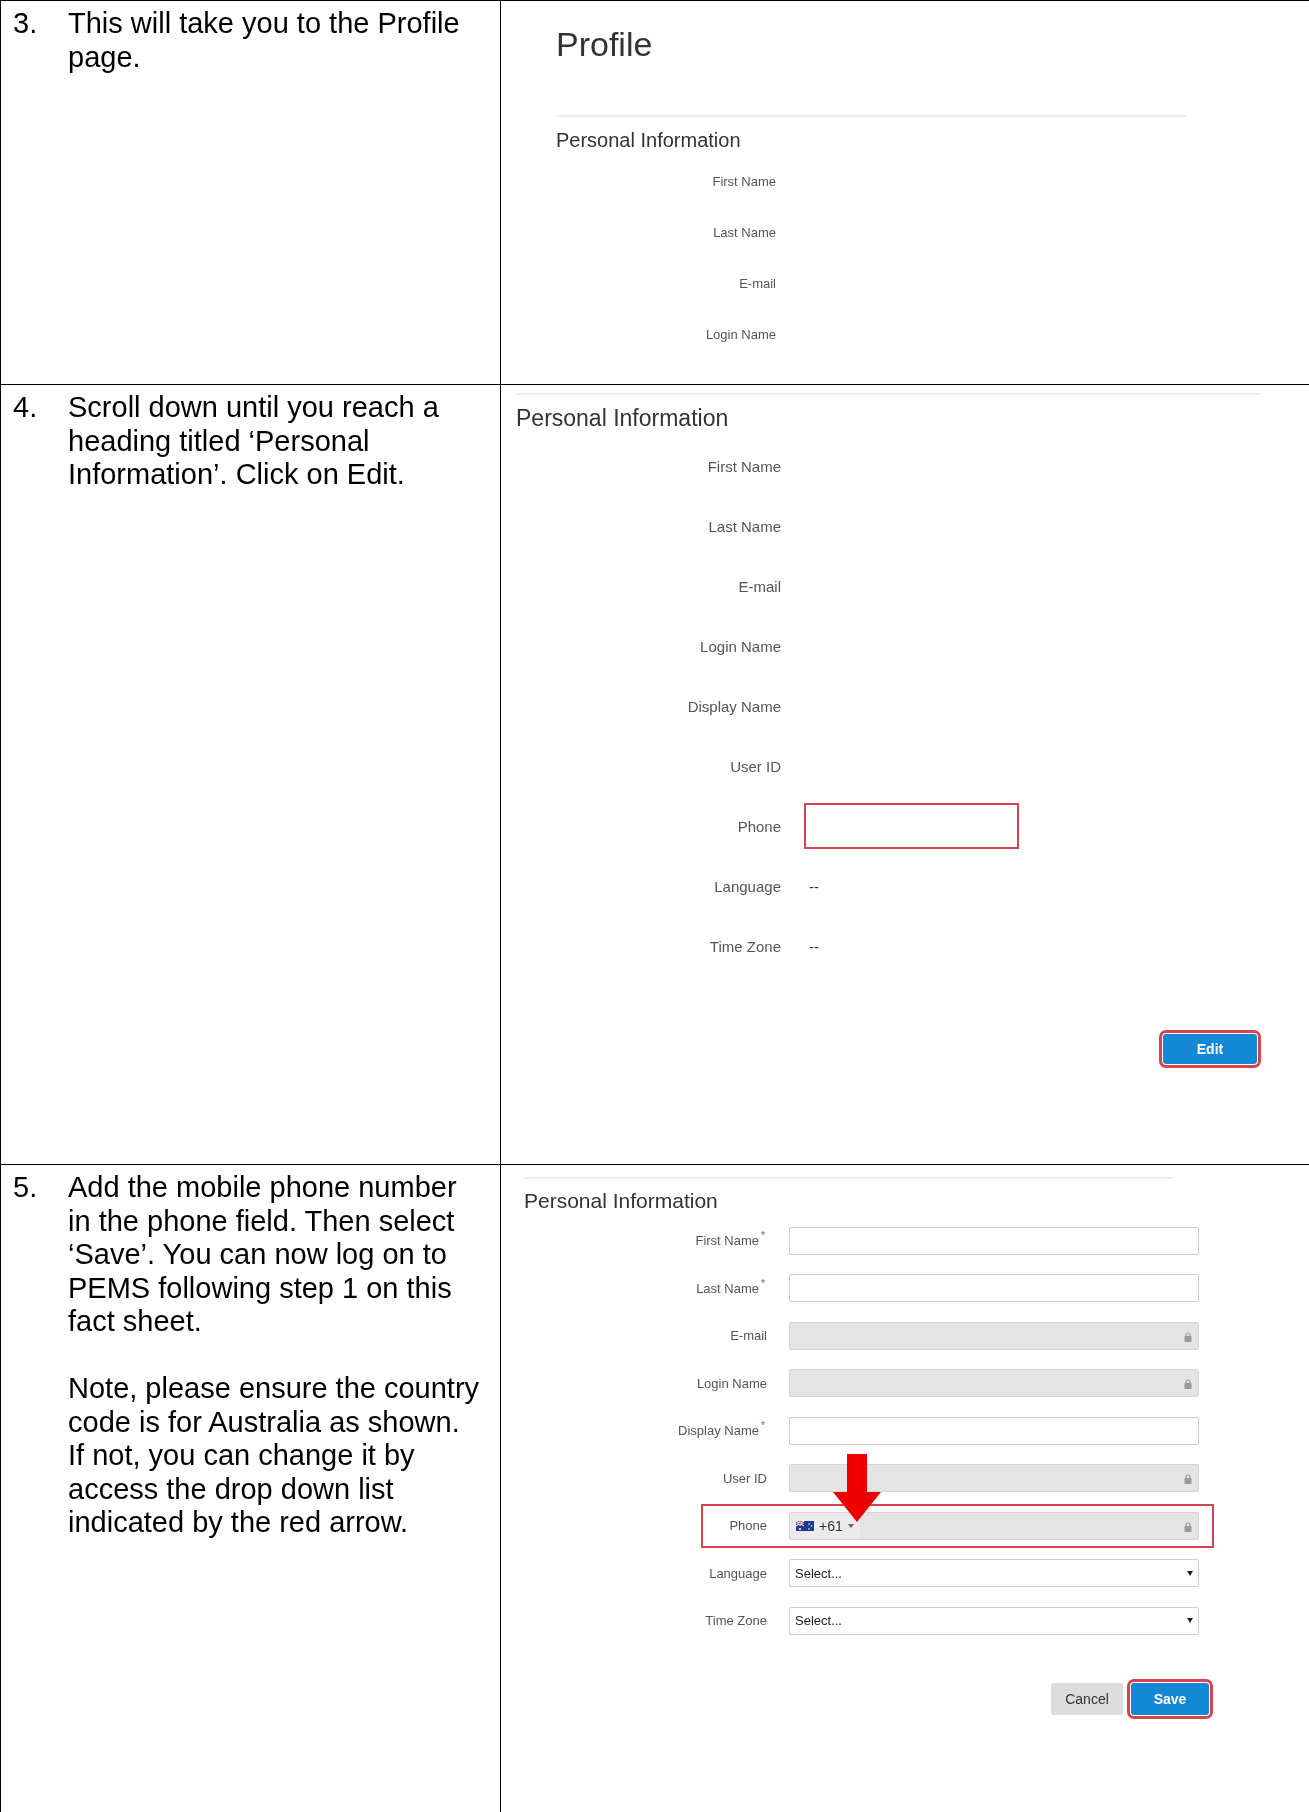 The height and width of the screenshot is (1812, 1309). What do you see at coordinates (264, 40) in the screenshot?
I see `instruction-text: This will take you to the Profile page.` at bounding box center [264, 40].